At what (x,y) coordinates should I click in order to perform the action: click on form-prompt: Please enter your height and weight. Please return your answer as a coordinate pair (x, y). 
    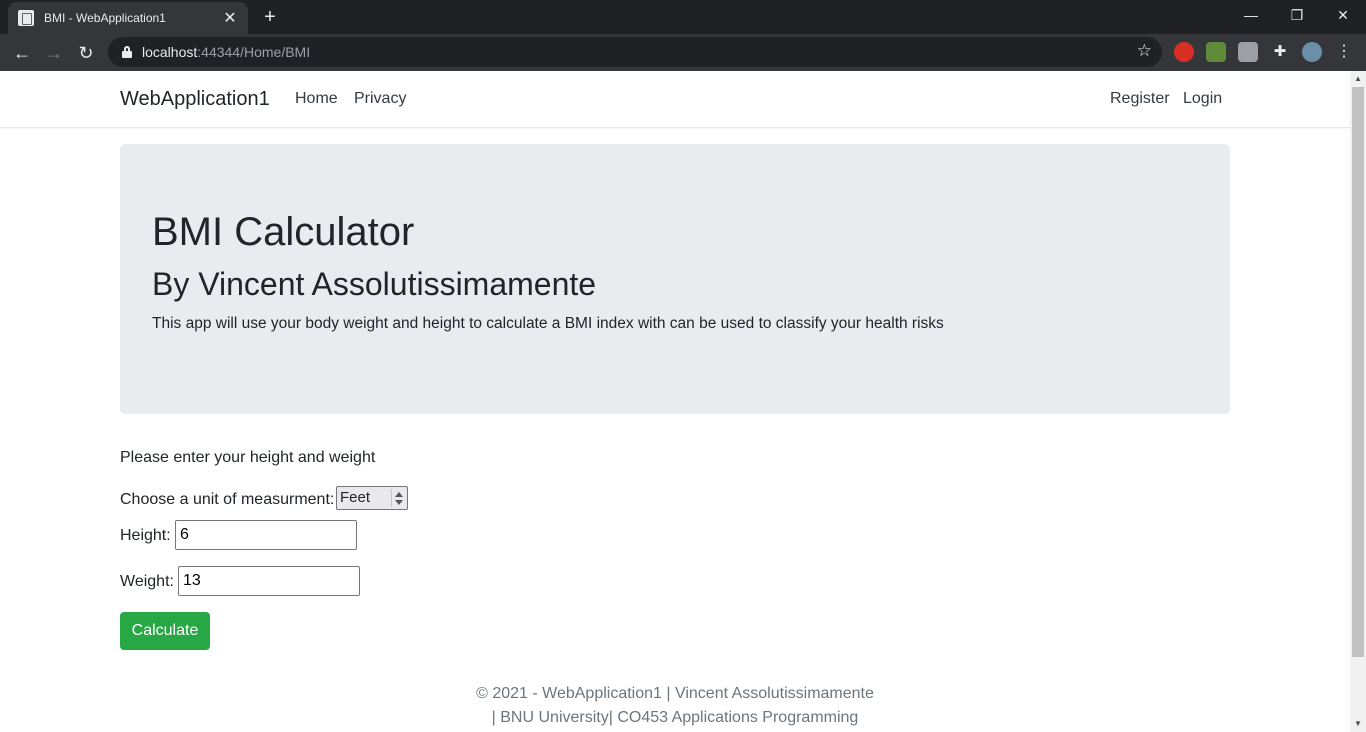
    Looking at the image, I should click on (248, 457).